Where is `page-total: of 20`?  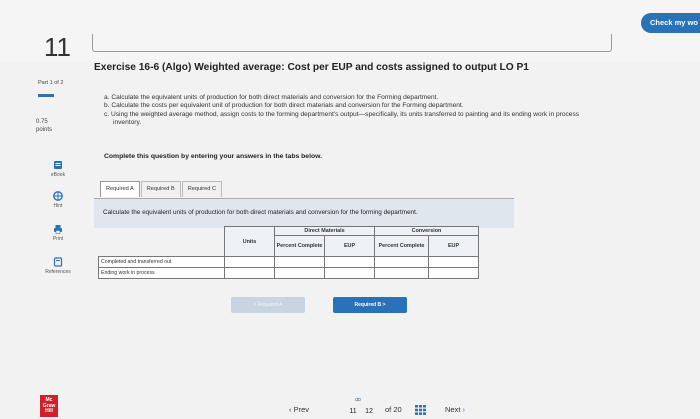
page-total: of 20 is located at coordinates (393, 409).